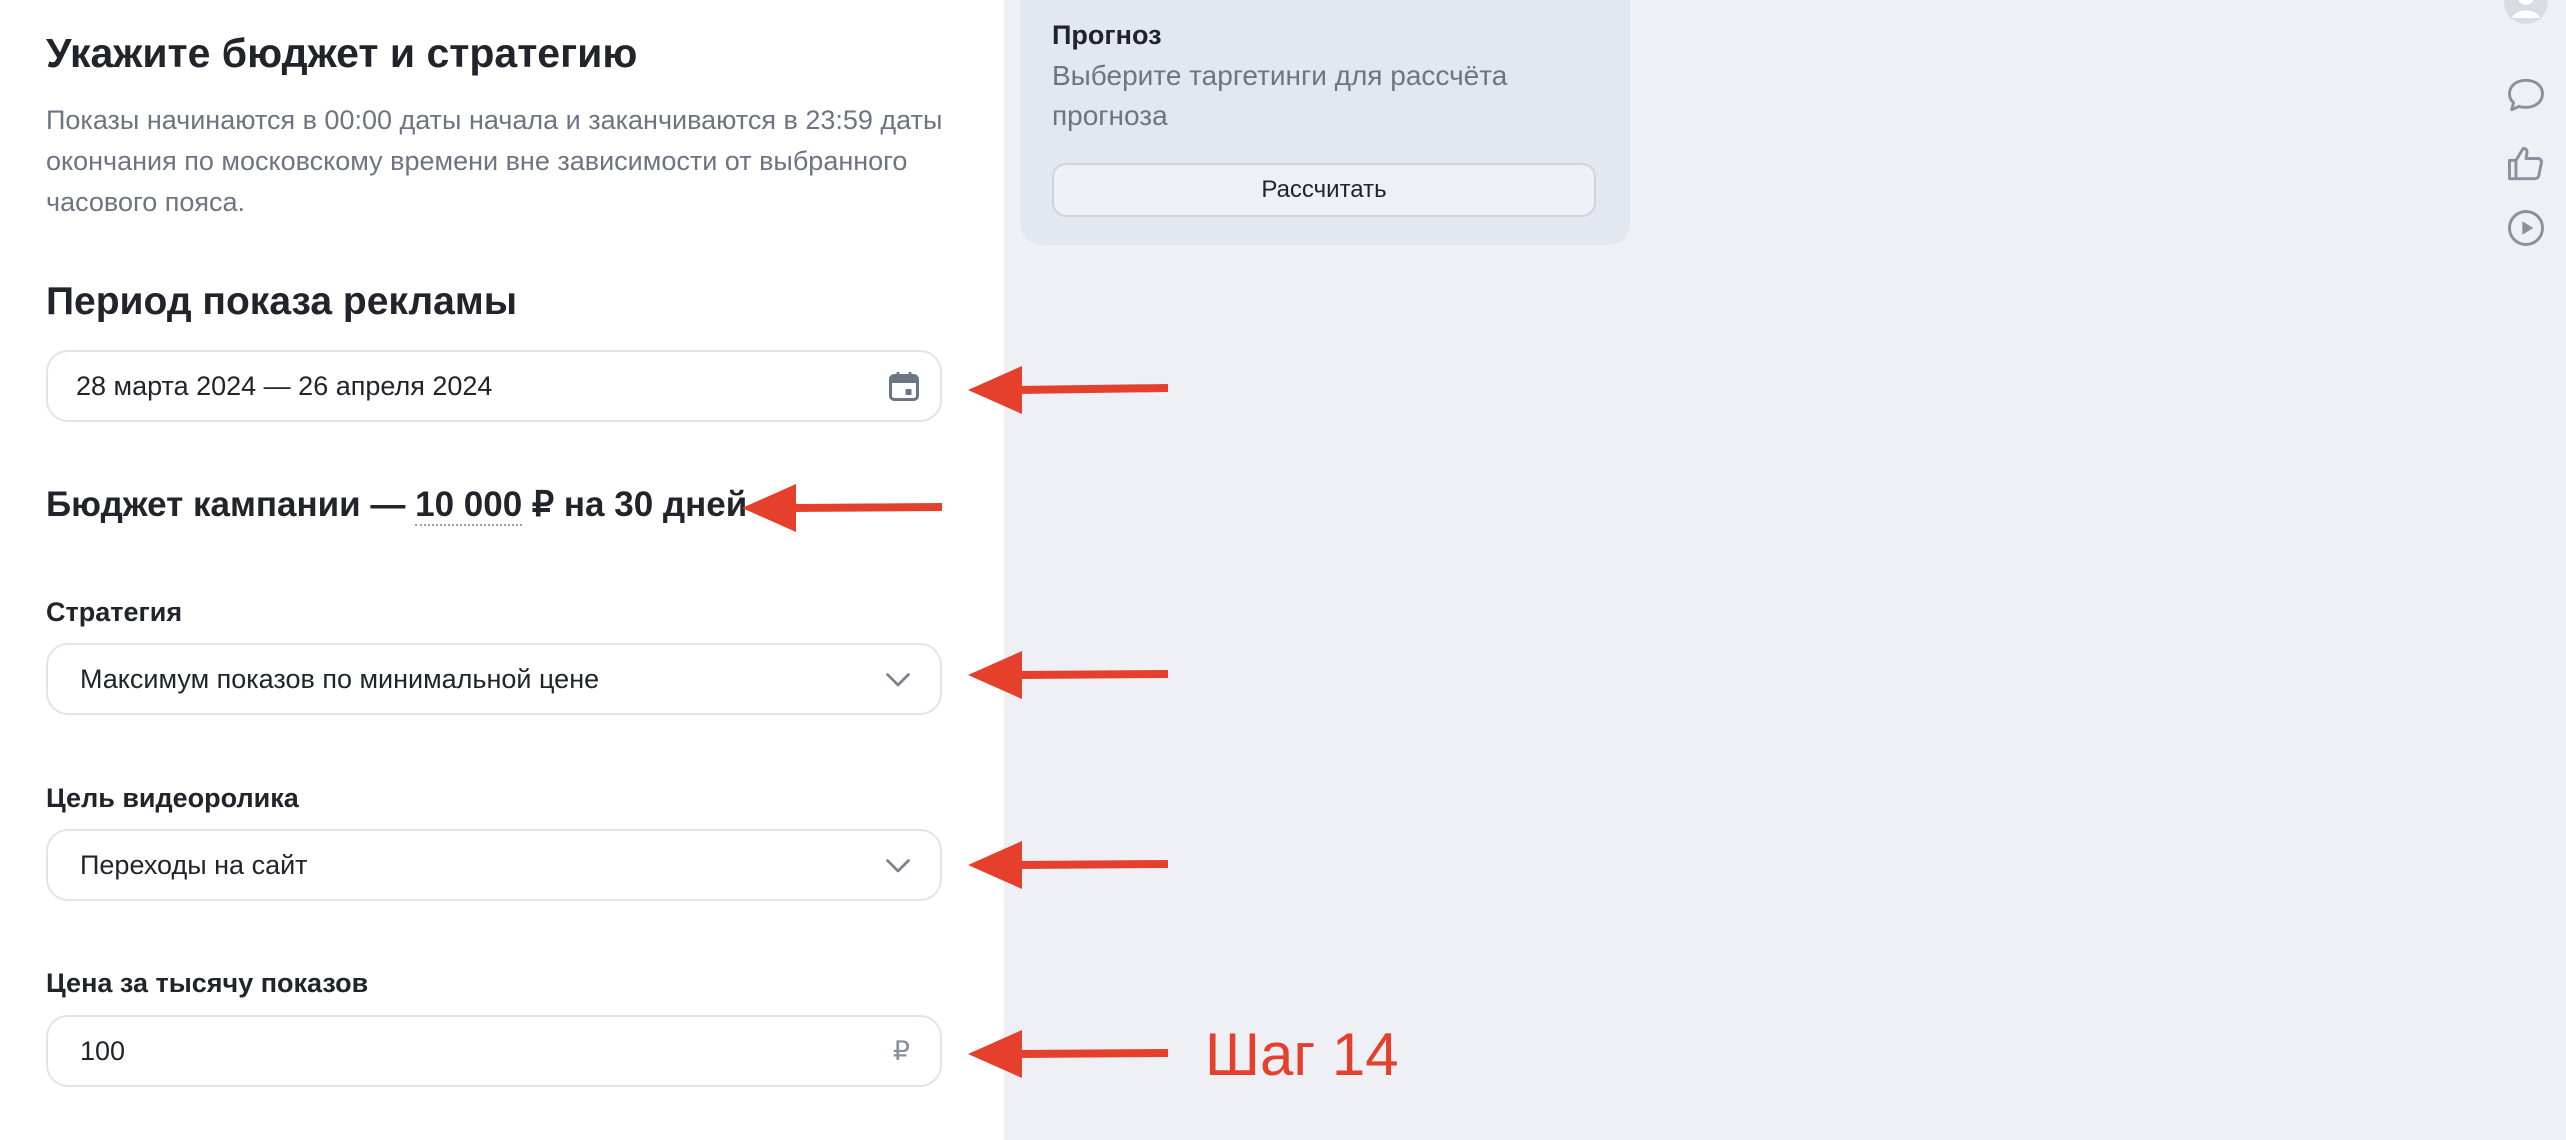 Image resolution: width=2566 pixels, height=1140 pixels. What do you see at coordinates (635, 504) in the screenshot?
I see `budget-suffix: ₽ на 30 дней` at bounding box center [635, 504].